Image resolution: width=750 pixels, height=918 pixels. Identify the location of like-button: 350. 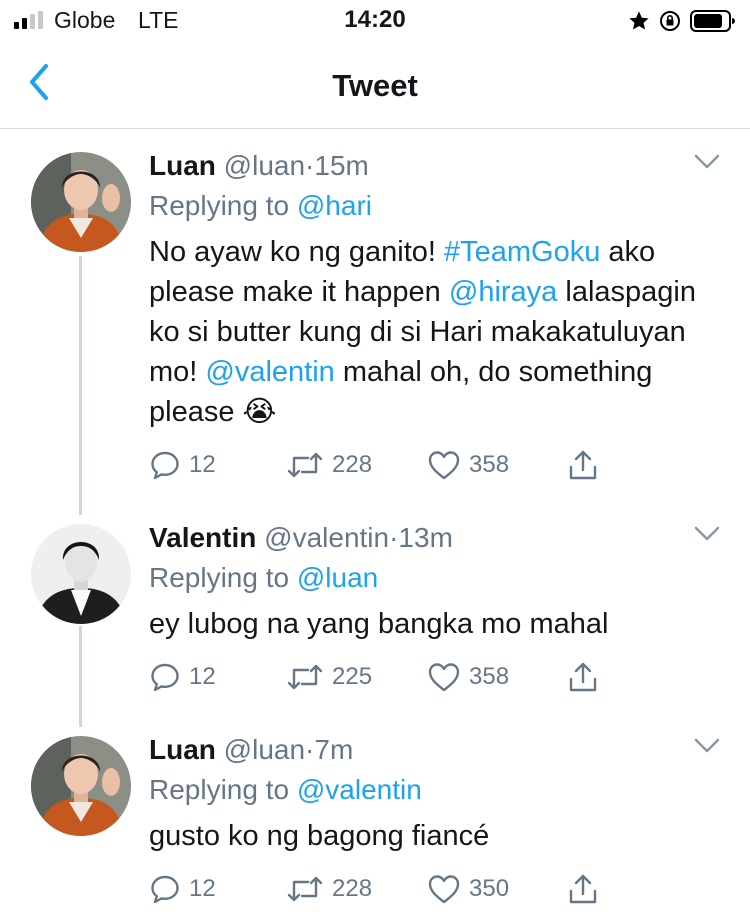
(468, 889).